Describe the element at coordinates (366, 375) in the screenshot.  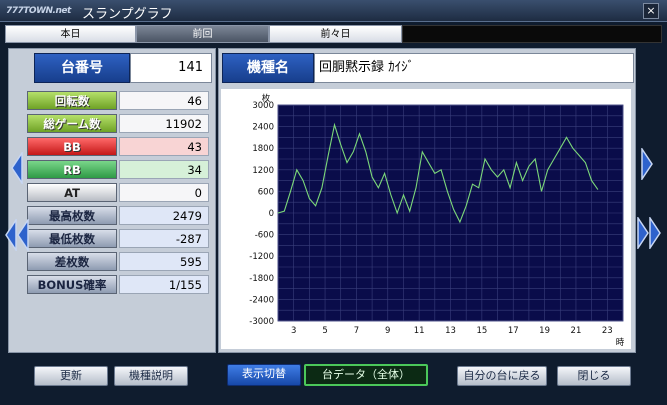
I see `data-mode-button: 台データ（全体）` at that location.